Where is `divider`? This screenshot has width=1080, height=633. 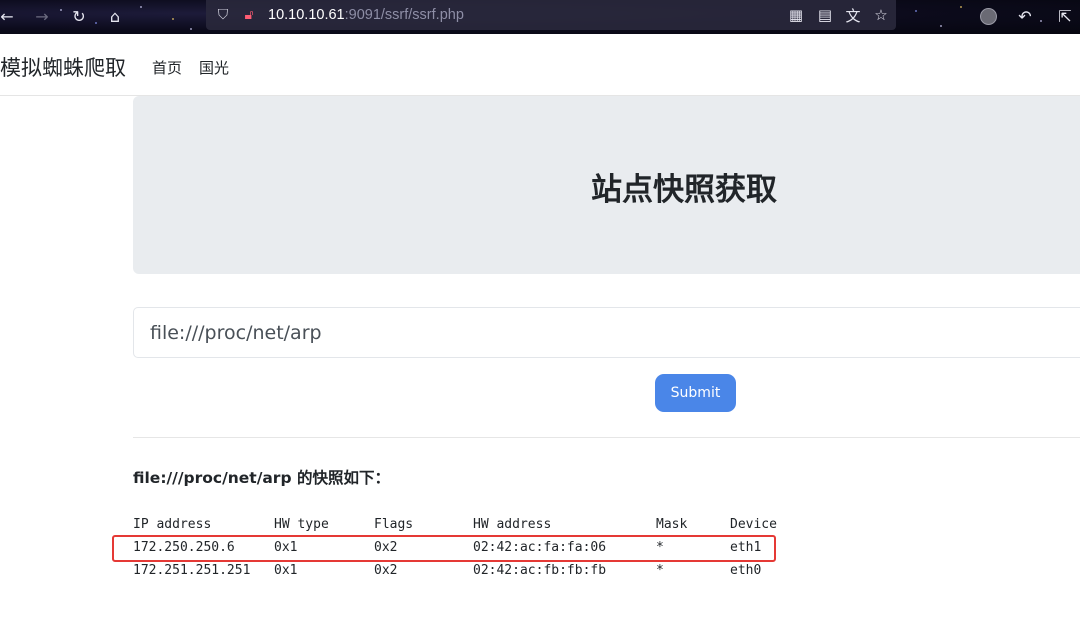
divider is located at coordinates (606, 437).